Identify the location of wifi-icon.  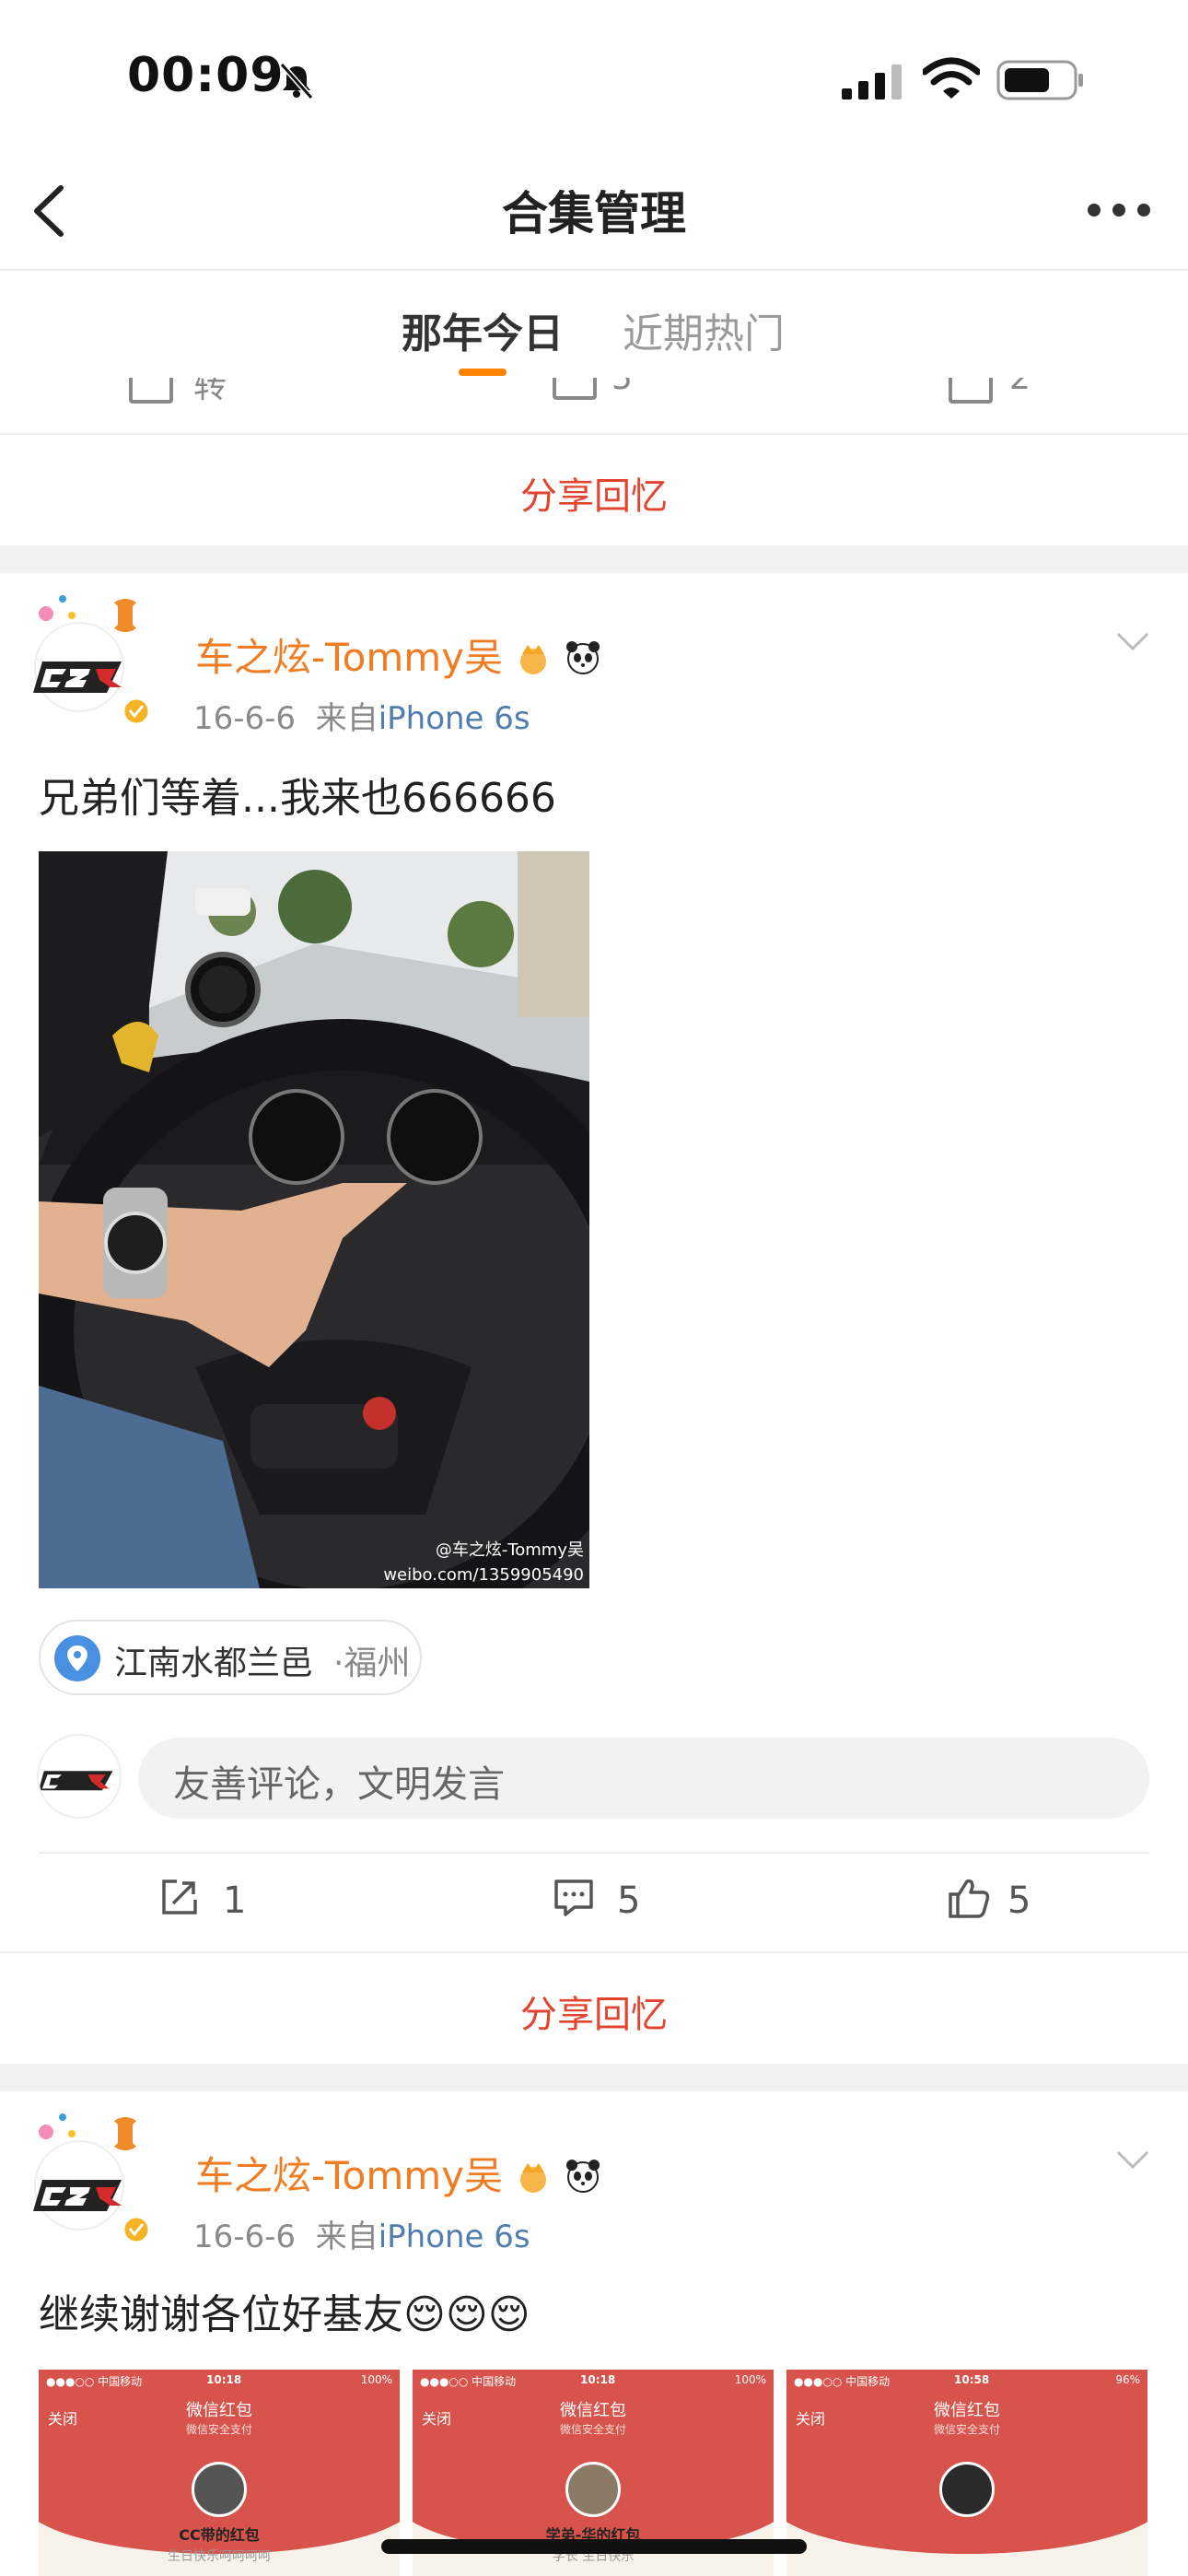
(951, 78).